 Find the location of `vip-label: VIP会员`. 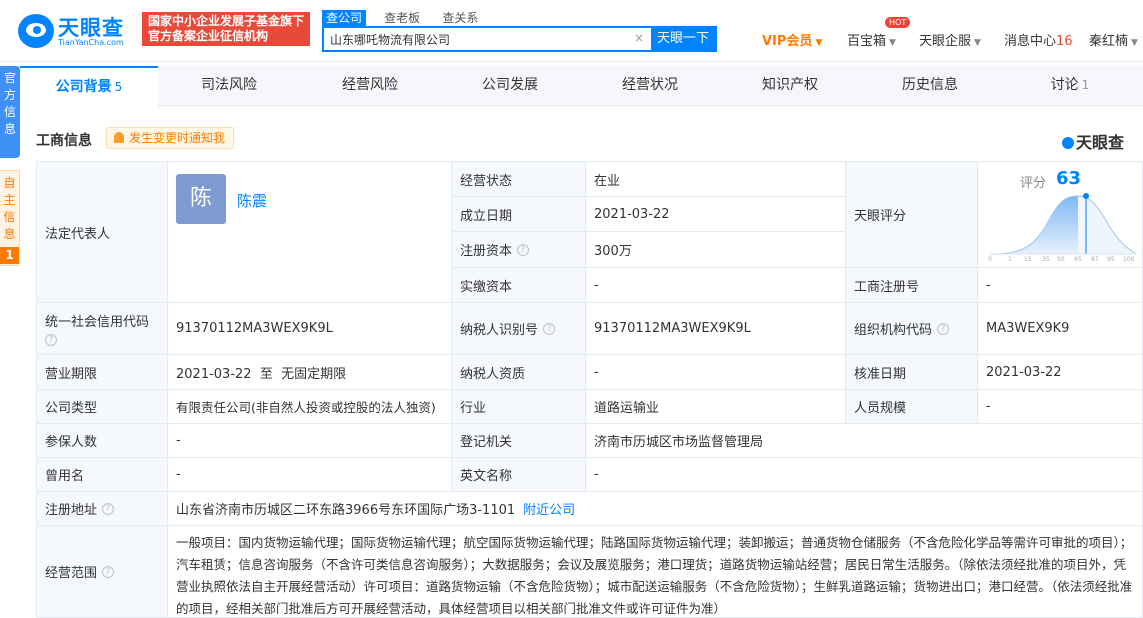

vip-label: VIP会员 is located at coordinates (787, 41).